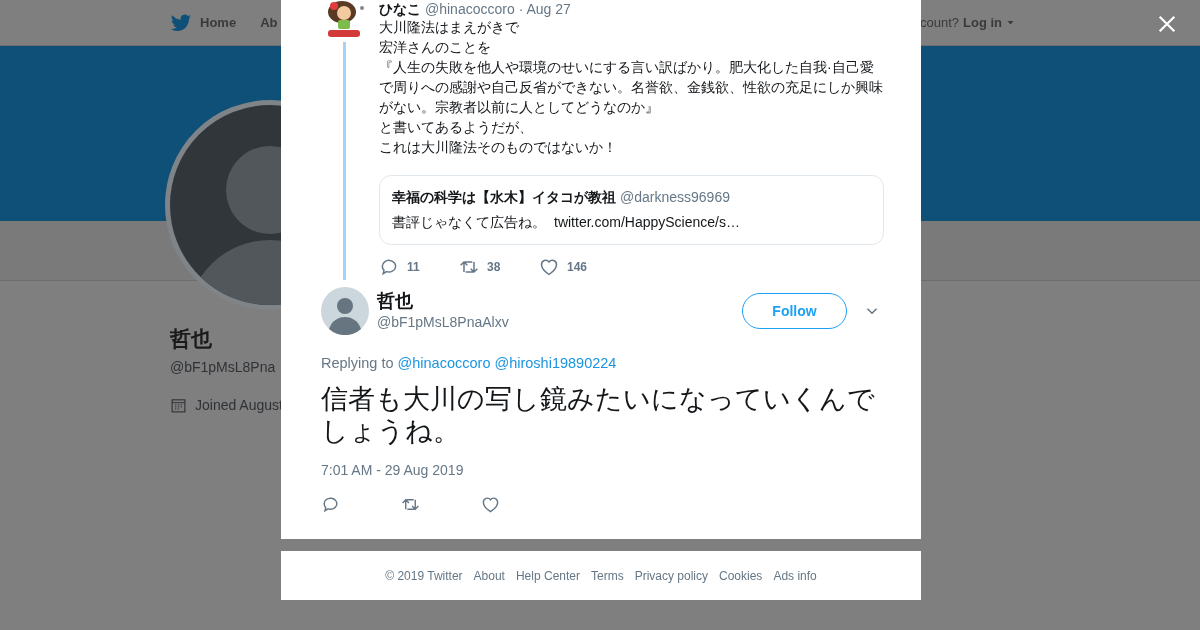  I want to click on author-name: ひなこ, so click(400, 9).